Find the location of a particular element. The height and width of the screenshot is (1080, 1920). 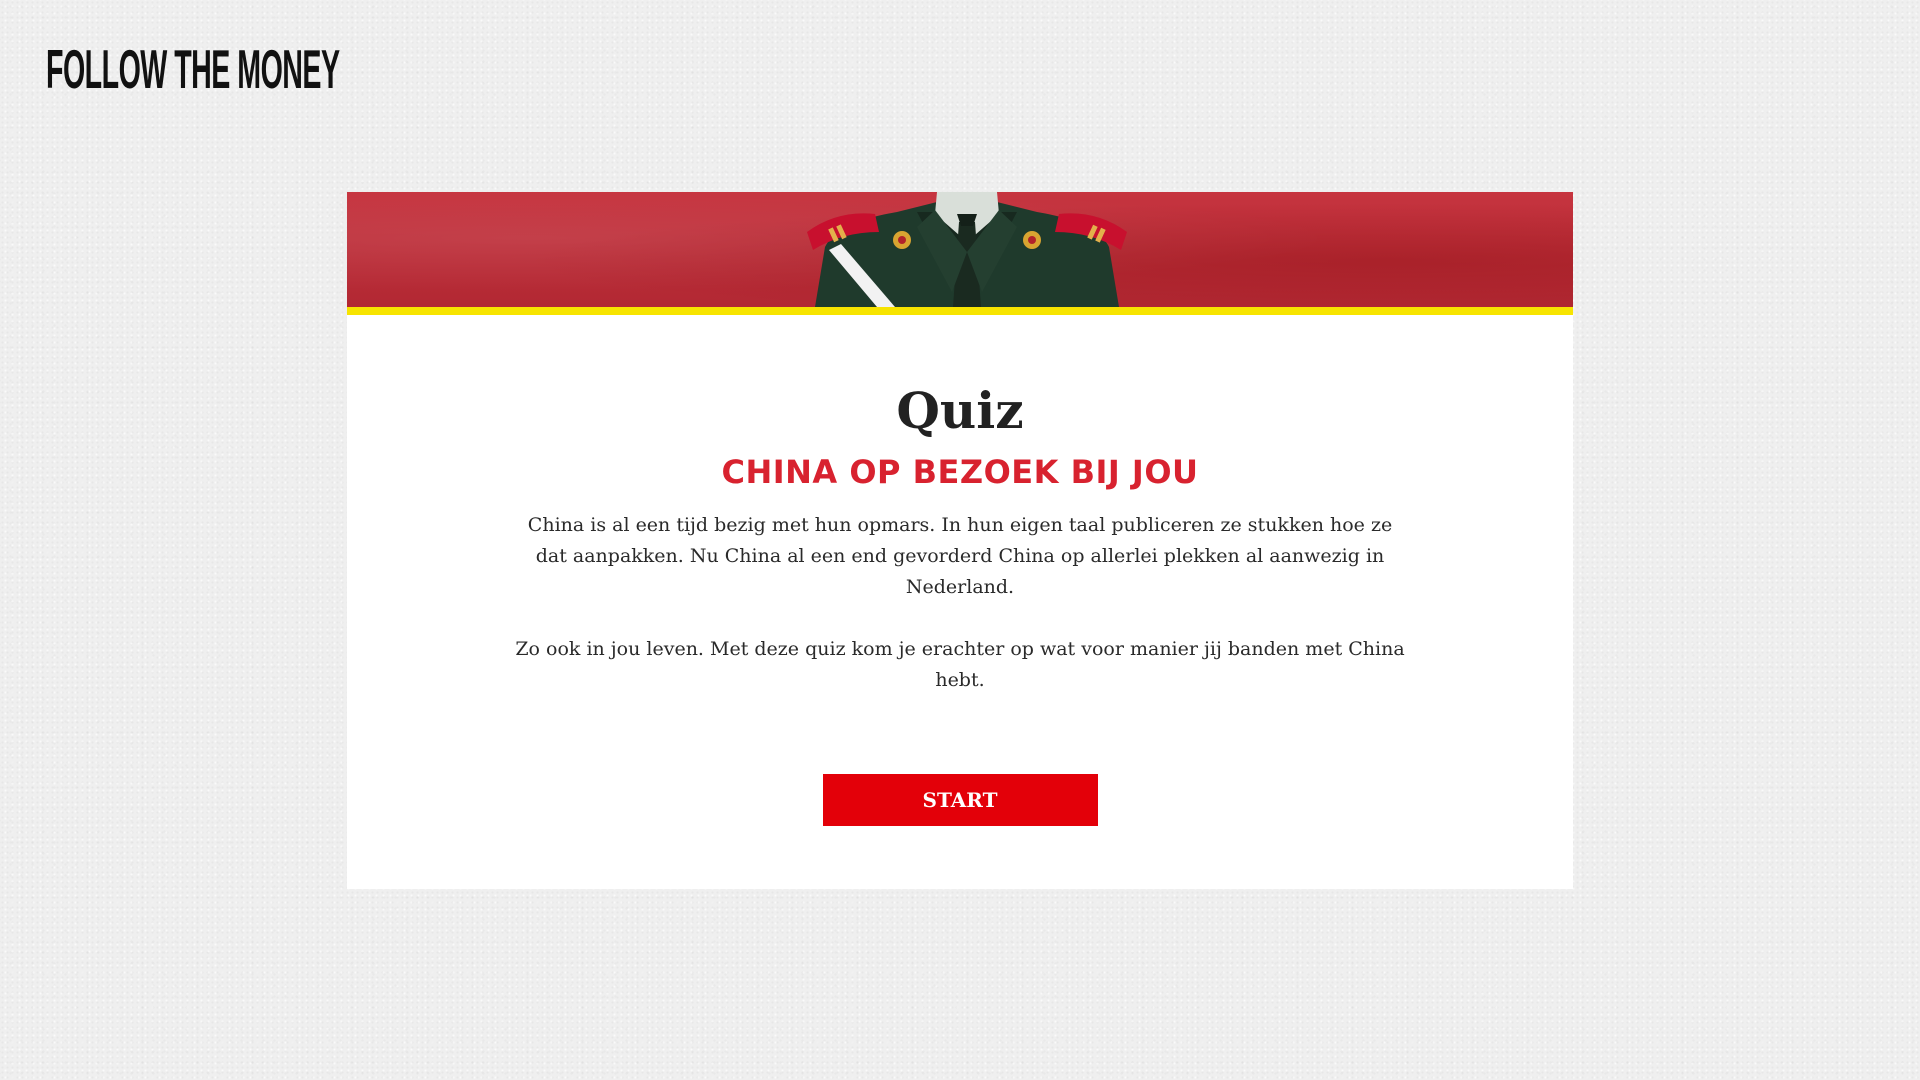

quiz-title: Quiz is located at coordinates (960, 410).